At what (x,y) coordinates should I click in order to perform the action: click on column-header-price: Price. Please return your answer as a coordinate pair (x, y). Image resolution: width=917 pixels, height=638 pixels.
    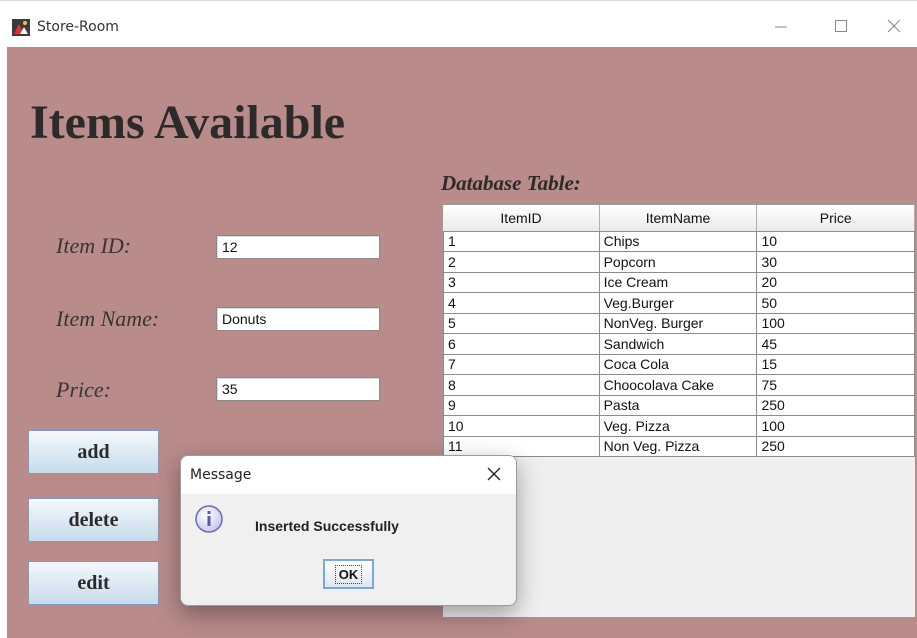
    Looking at the image, I should click on (835, 218).